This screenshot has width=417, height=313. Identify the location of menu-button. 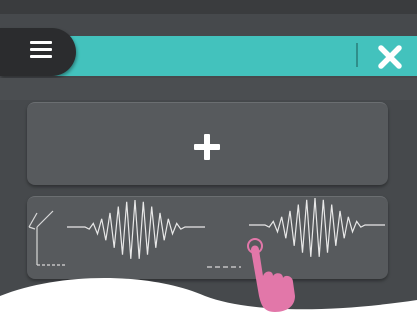
(38, 52).